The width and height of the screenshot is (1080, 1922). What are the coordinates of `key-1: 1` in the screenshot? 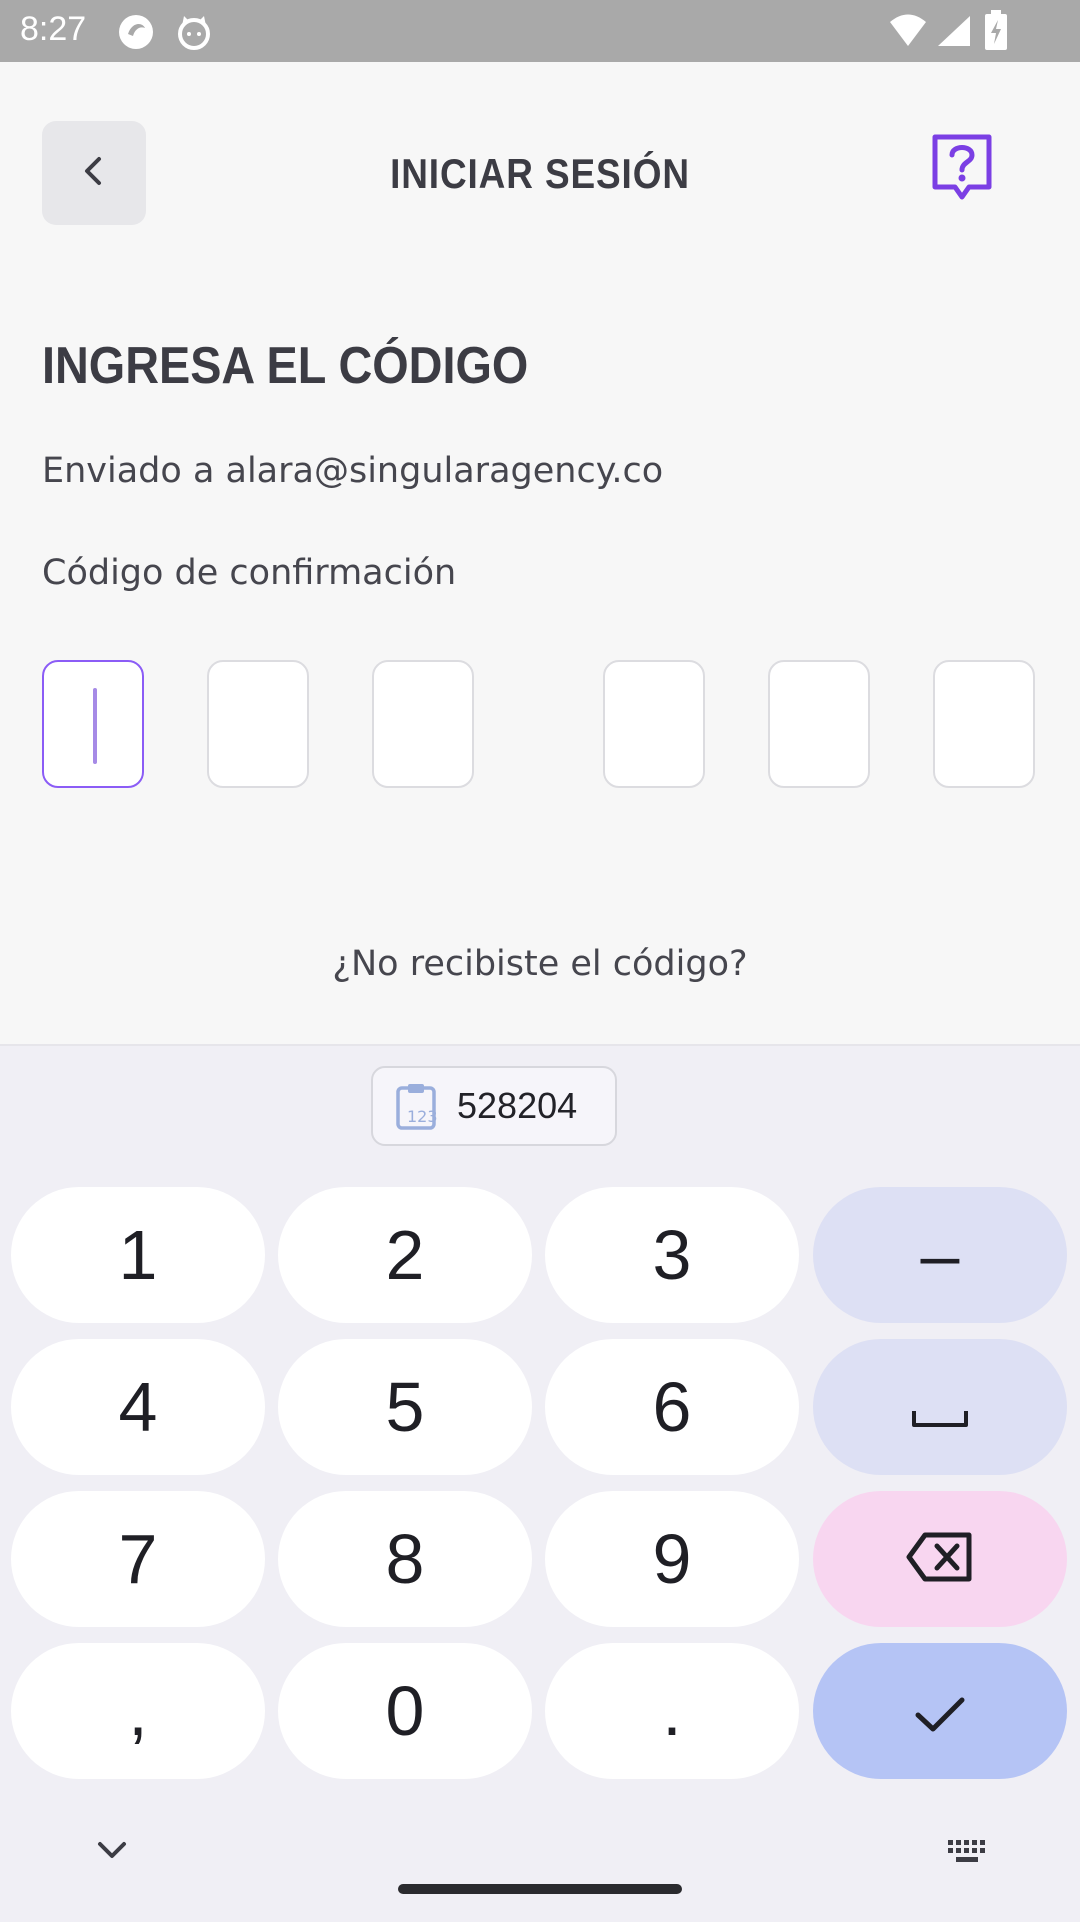 It's located at (138, 1255).